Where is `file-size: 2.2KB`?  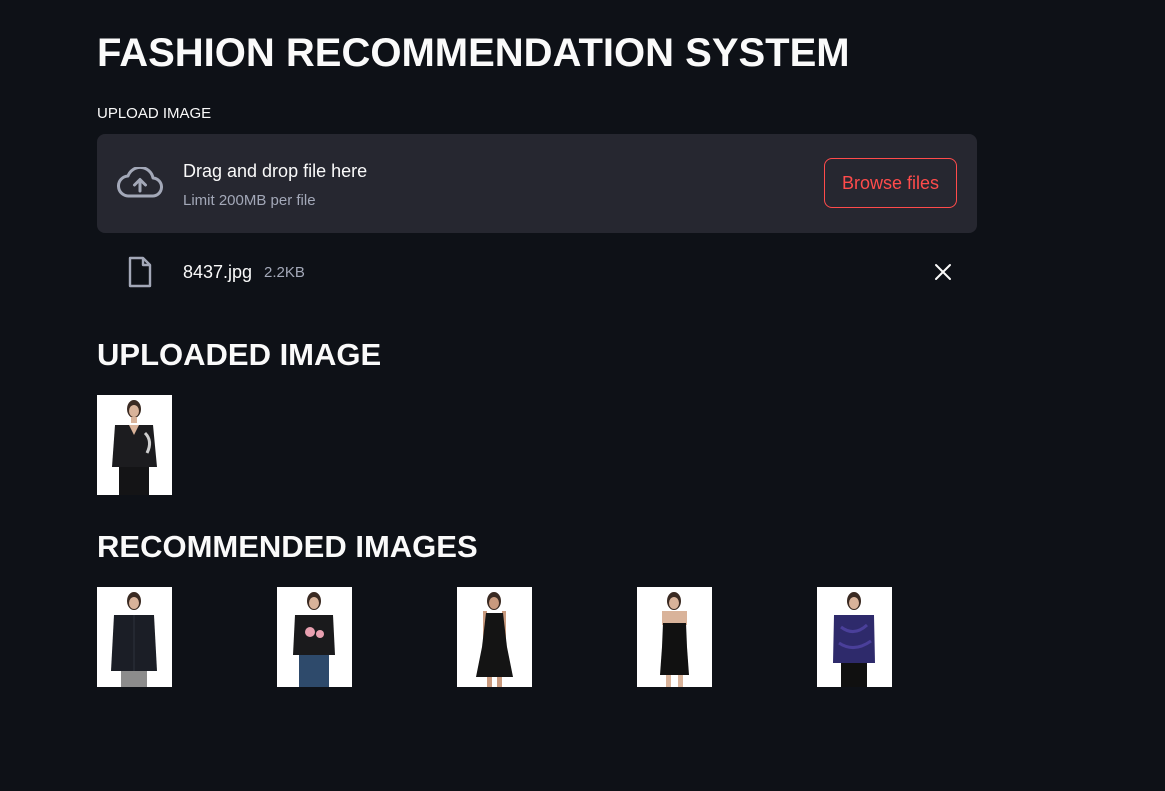 file-size: 2.2KB is located at coordinates (284, 272).